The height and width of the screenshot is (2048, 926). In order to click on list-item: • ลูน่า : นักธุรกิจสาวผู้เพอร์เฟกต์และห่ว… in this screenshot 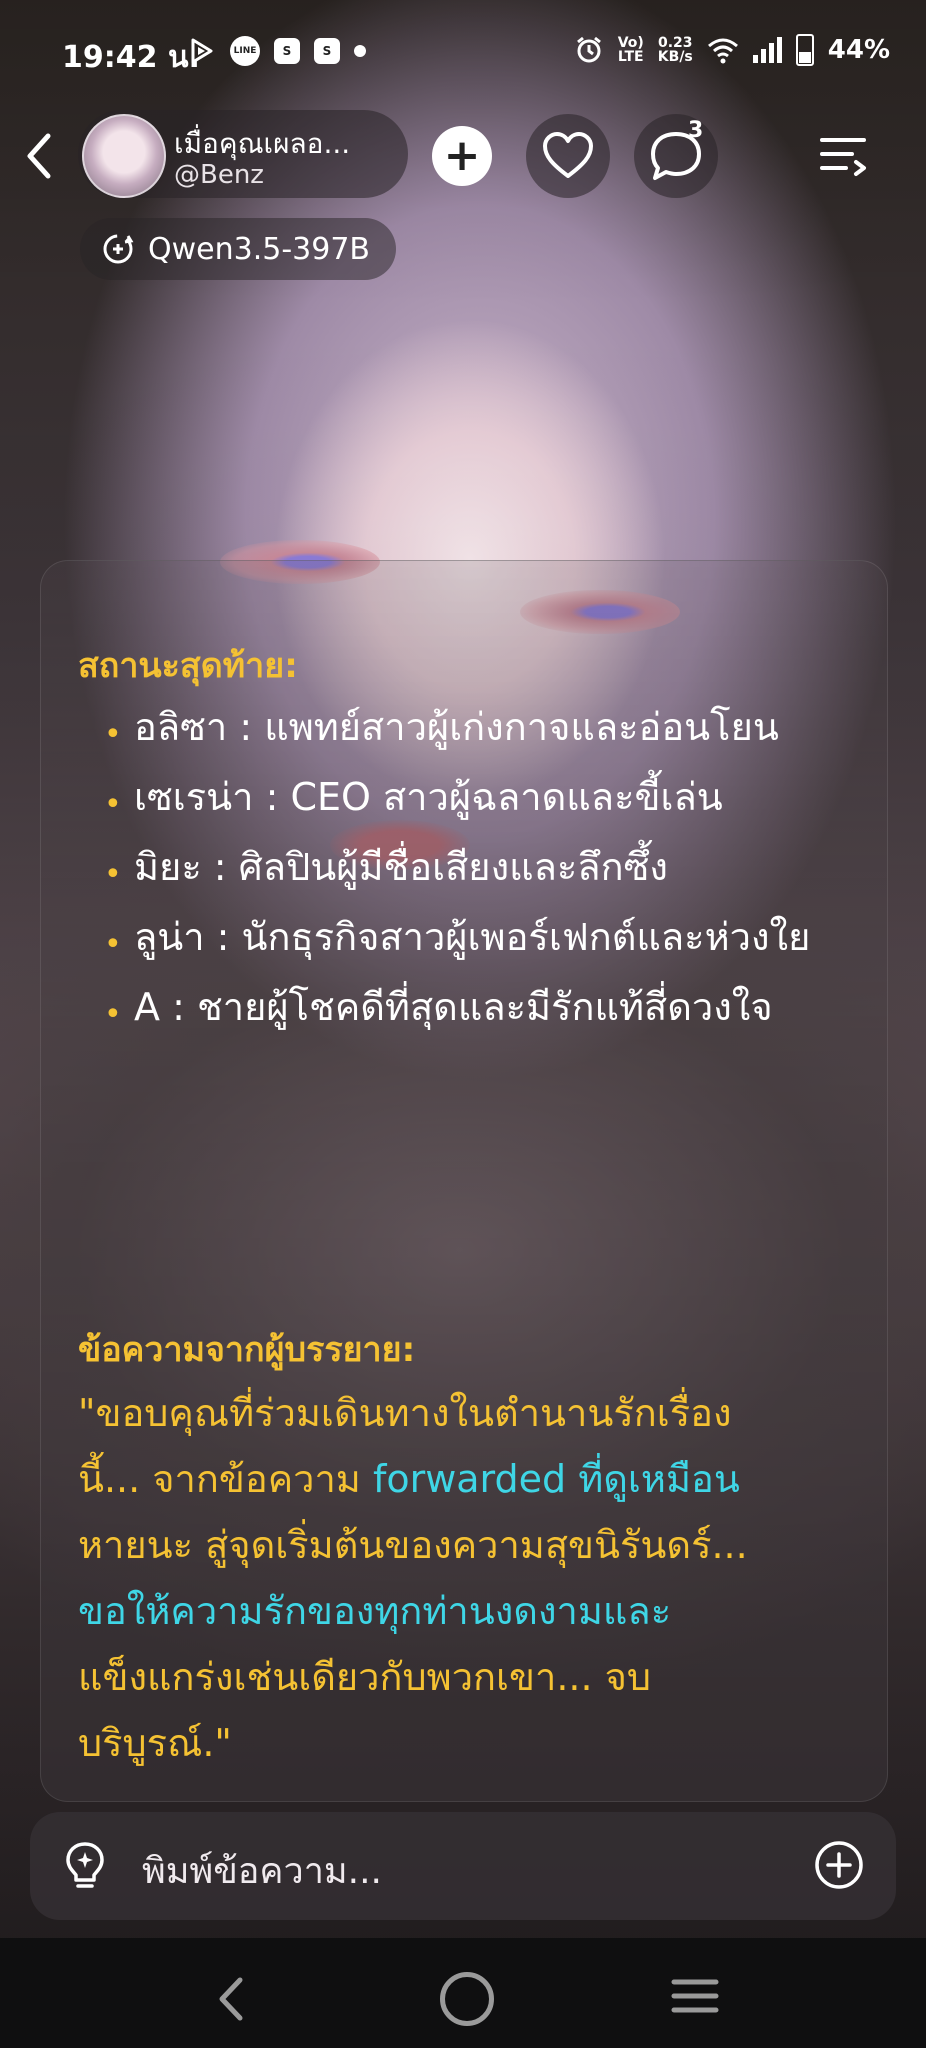, I will do `click(457, 938)`.